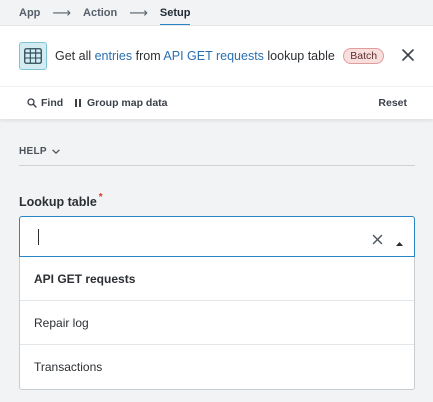 The image size is (433, 402). What do you see at coordinates (100, 13) in the screenshot?
I see `breadcrumb-action: Action` at bounding box center [100, 13].